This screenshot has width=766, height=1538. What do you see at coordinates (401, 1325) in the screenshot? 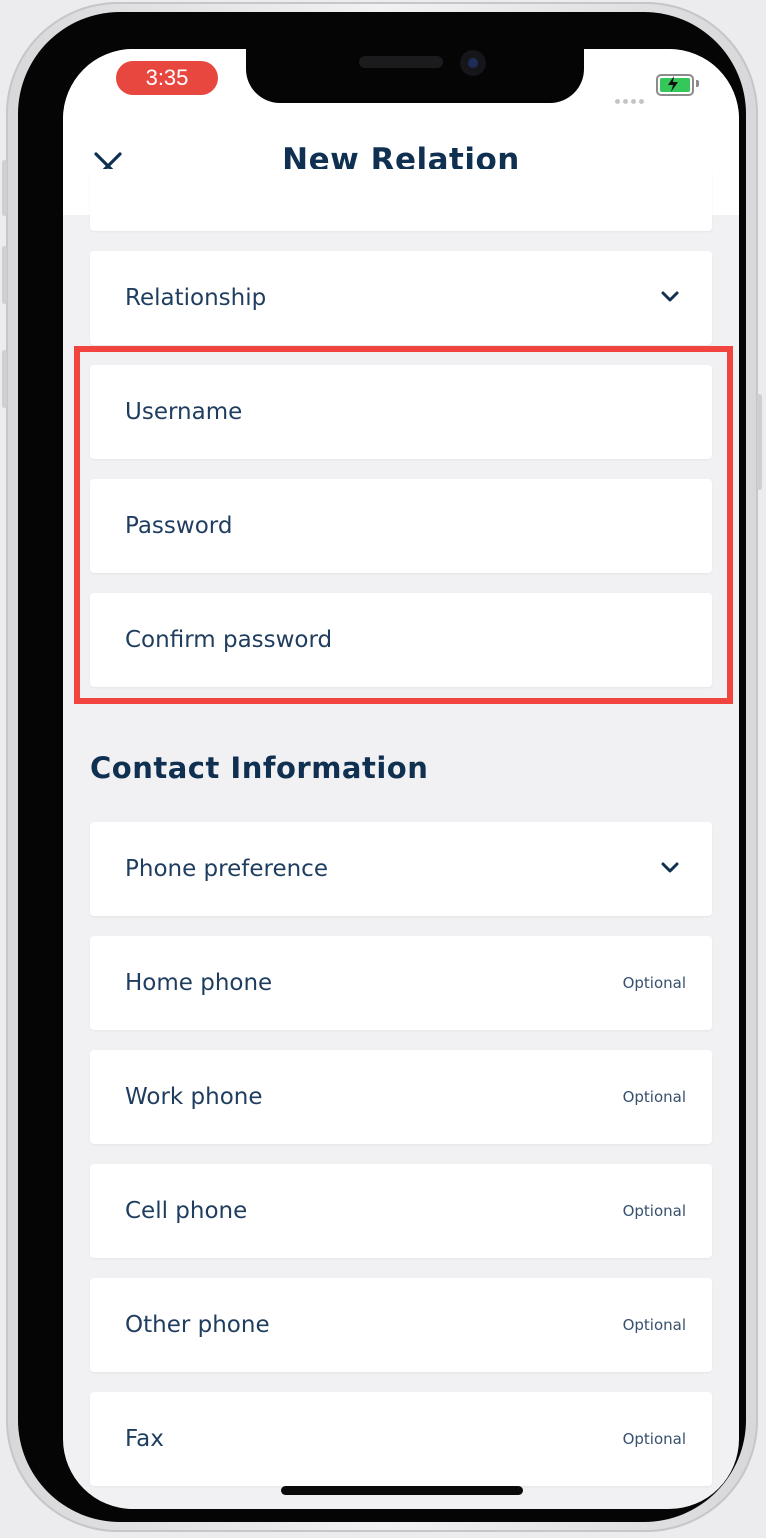
I see `other-phone-field: Other phone Optional` at bounding box center [401, 1325].